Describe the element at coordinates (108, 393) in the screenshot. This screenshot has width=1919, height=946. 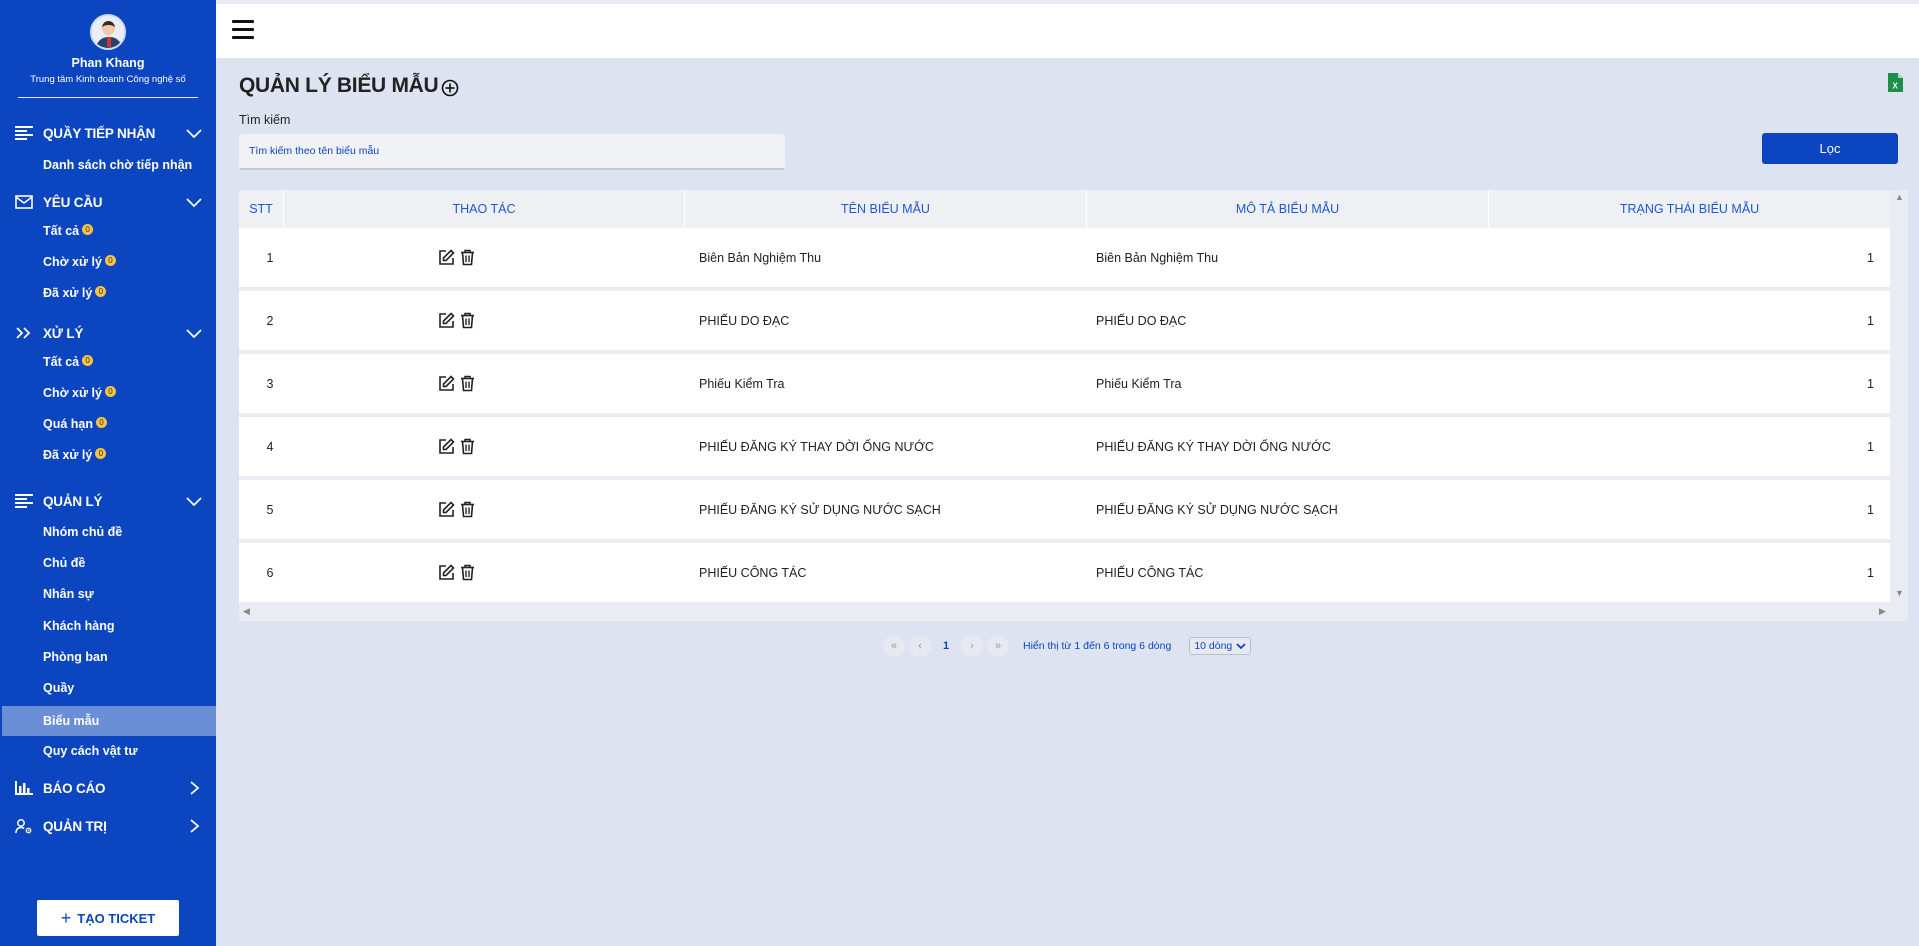
I see `nav-item-xu-ly-cho-xu-ly: Chờ xử lý 0` at that location.